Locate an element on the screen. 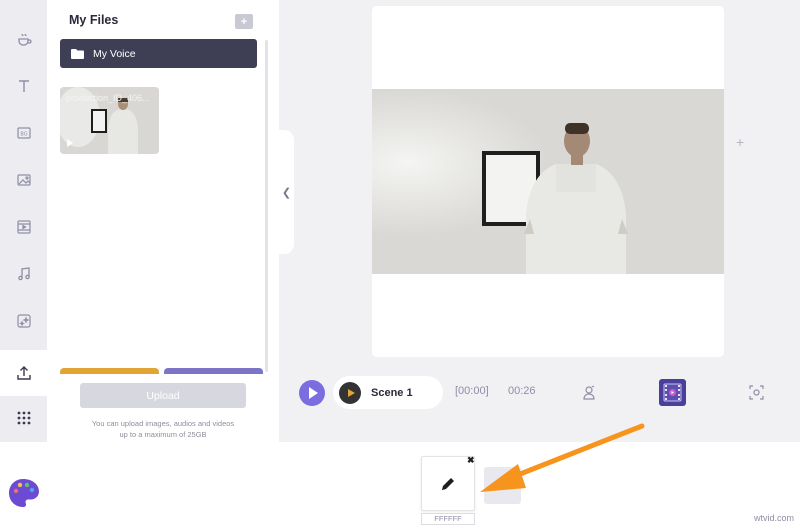 The width and height of the screenshot is (800, 529). rail-item-upload is located at coordinates (23, 373).